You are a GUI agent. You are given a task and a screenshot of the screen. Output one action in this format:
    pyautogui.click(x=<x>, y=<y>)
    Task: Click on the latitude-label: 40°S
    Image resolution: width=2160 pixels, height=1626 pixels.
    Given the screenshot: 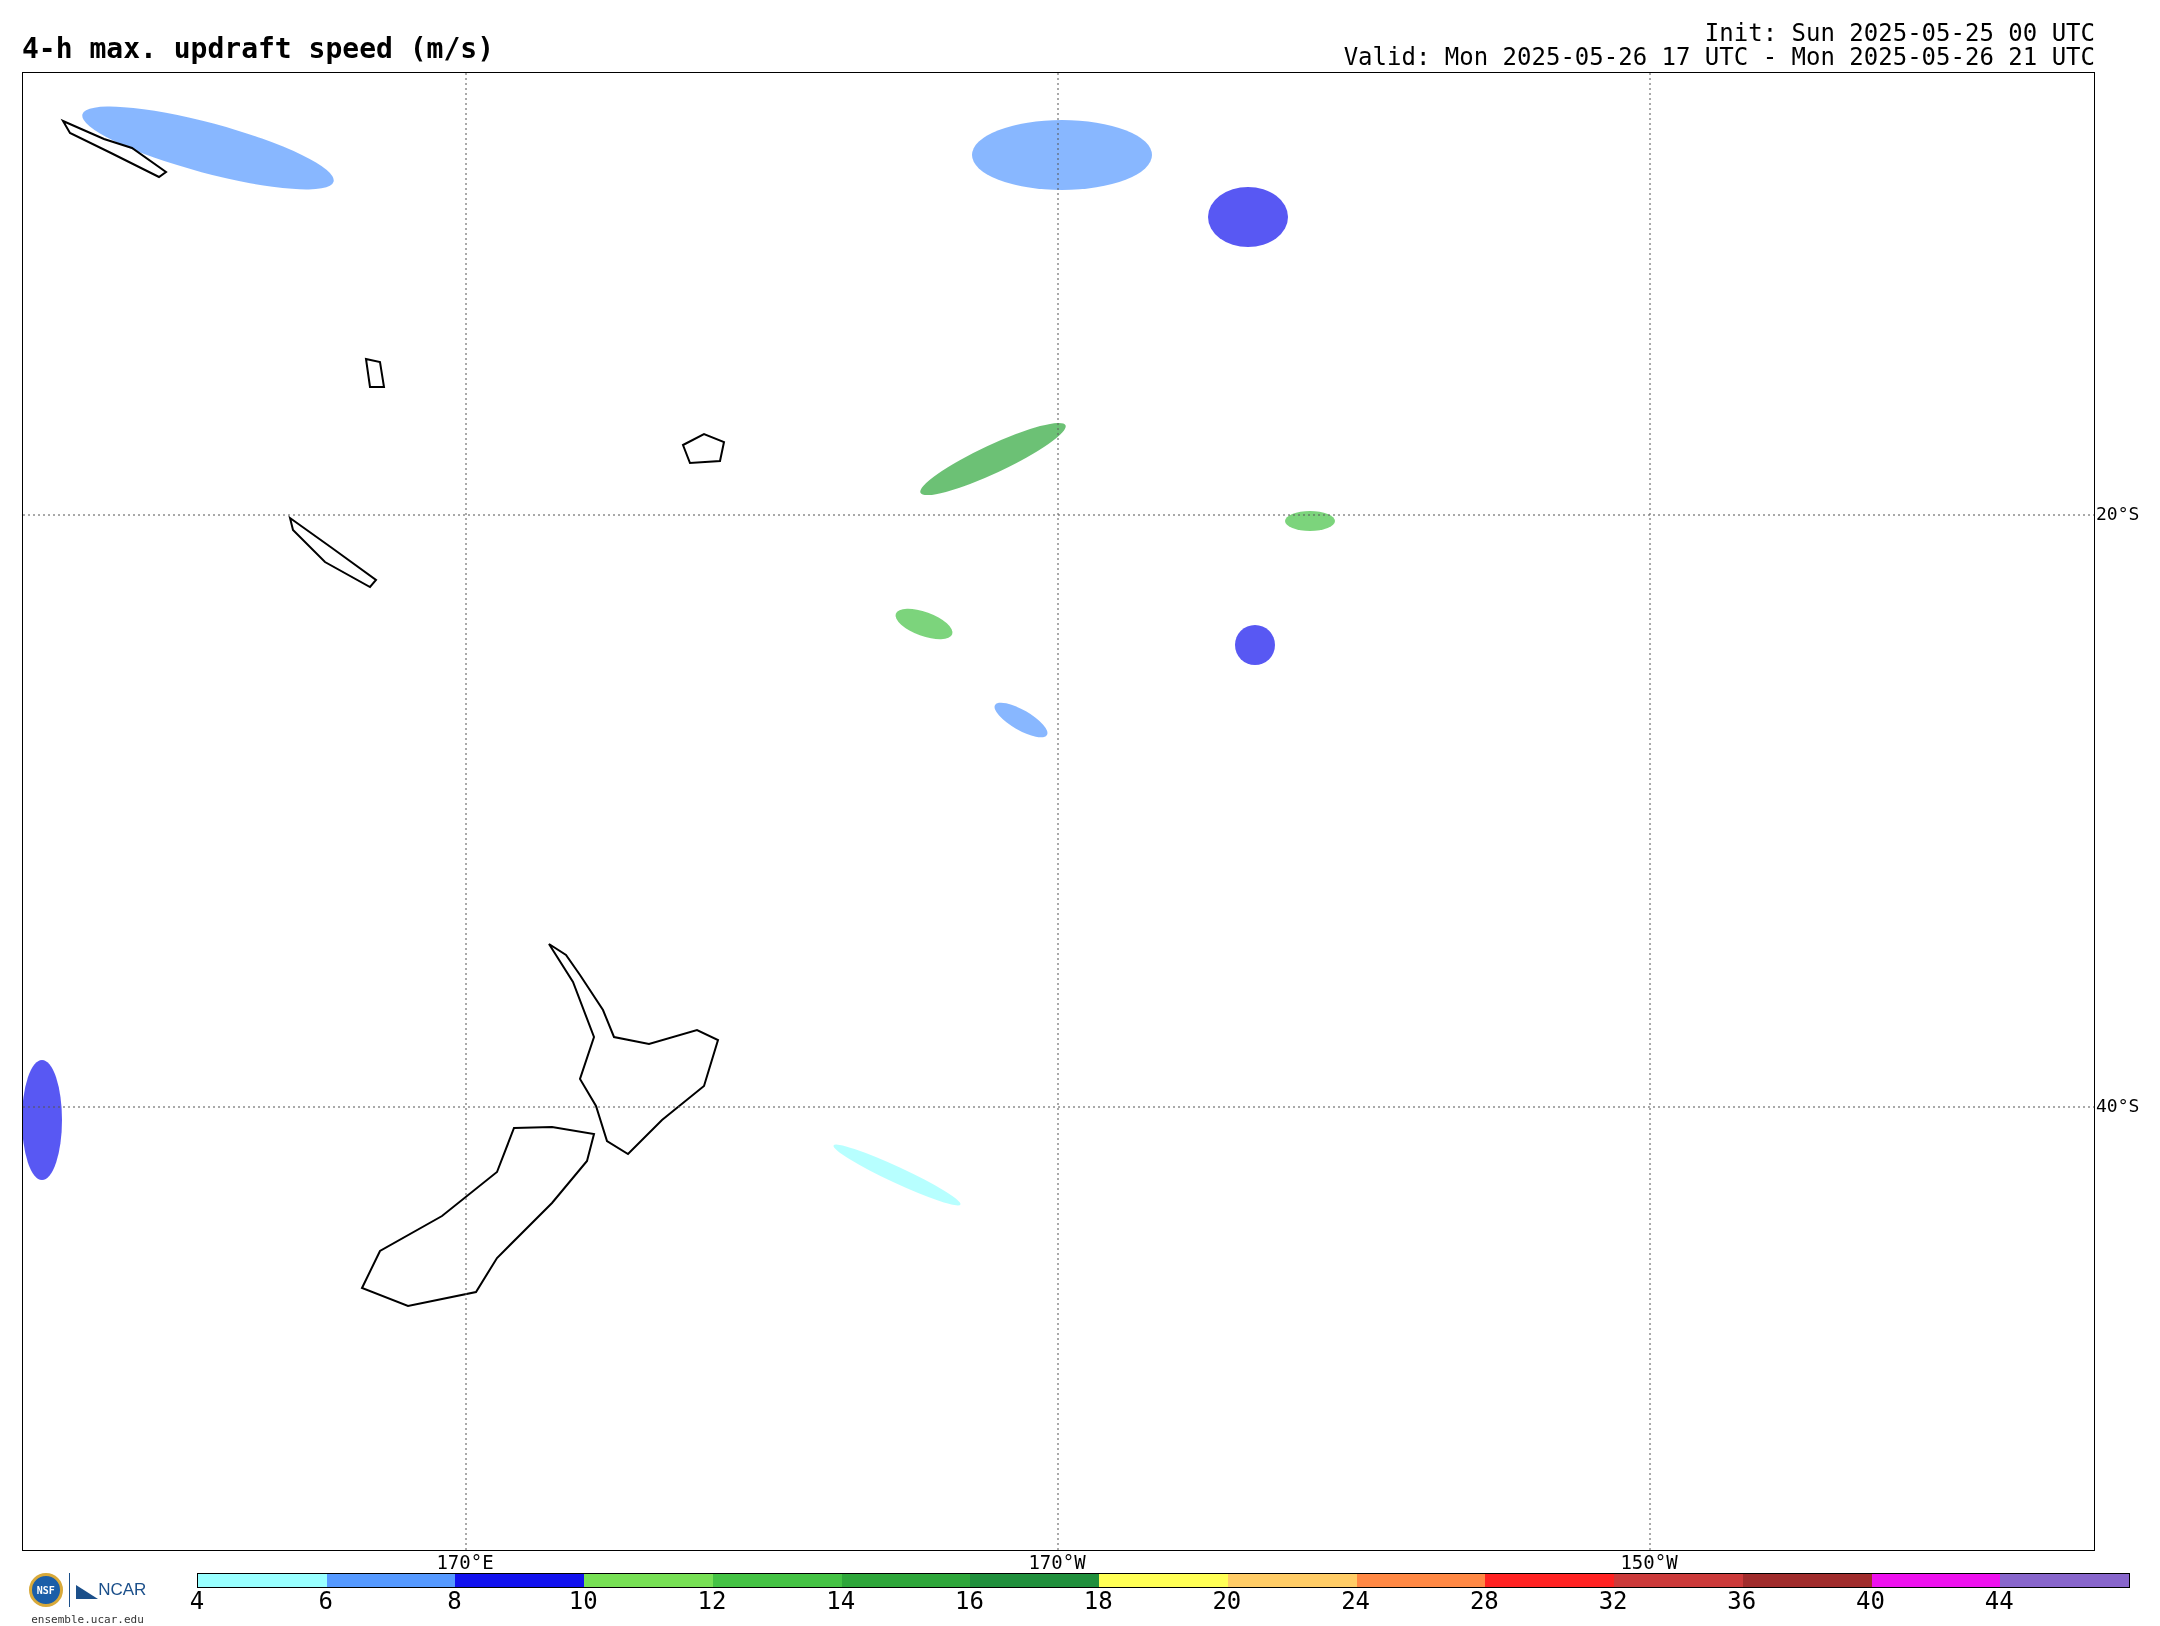 What is the action you would take?
    pyautogui.click(x=2118, y=1106)
    